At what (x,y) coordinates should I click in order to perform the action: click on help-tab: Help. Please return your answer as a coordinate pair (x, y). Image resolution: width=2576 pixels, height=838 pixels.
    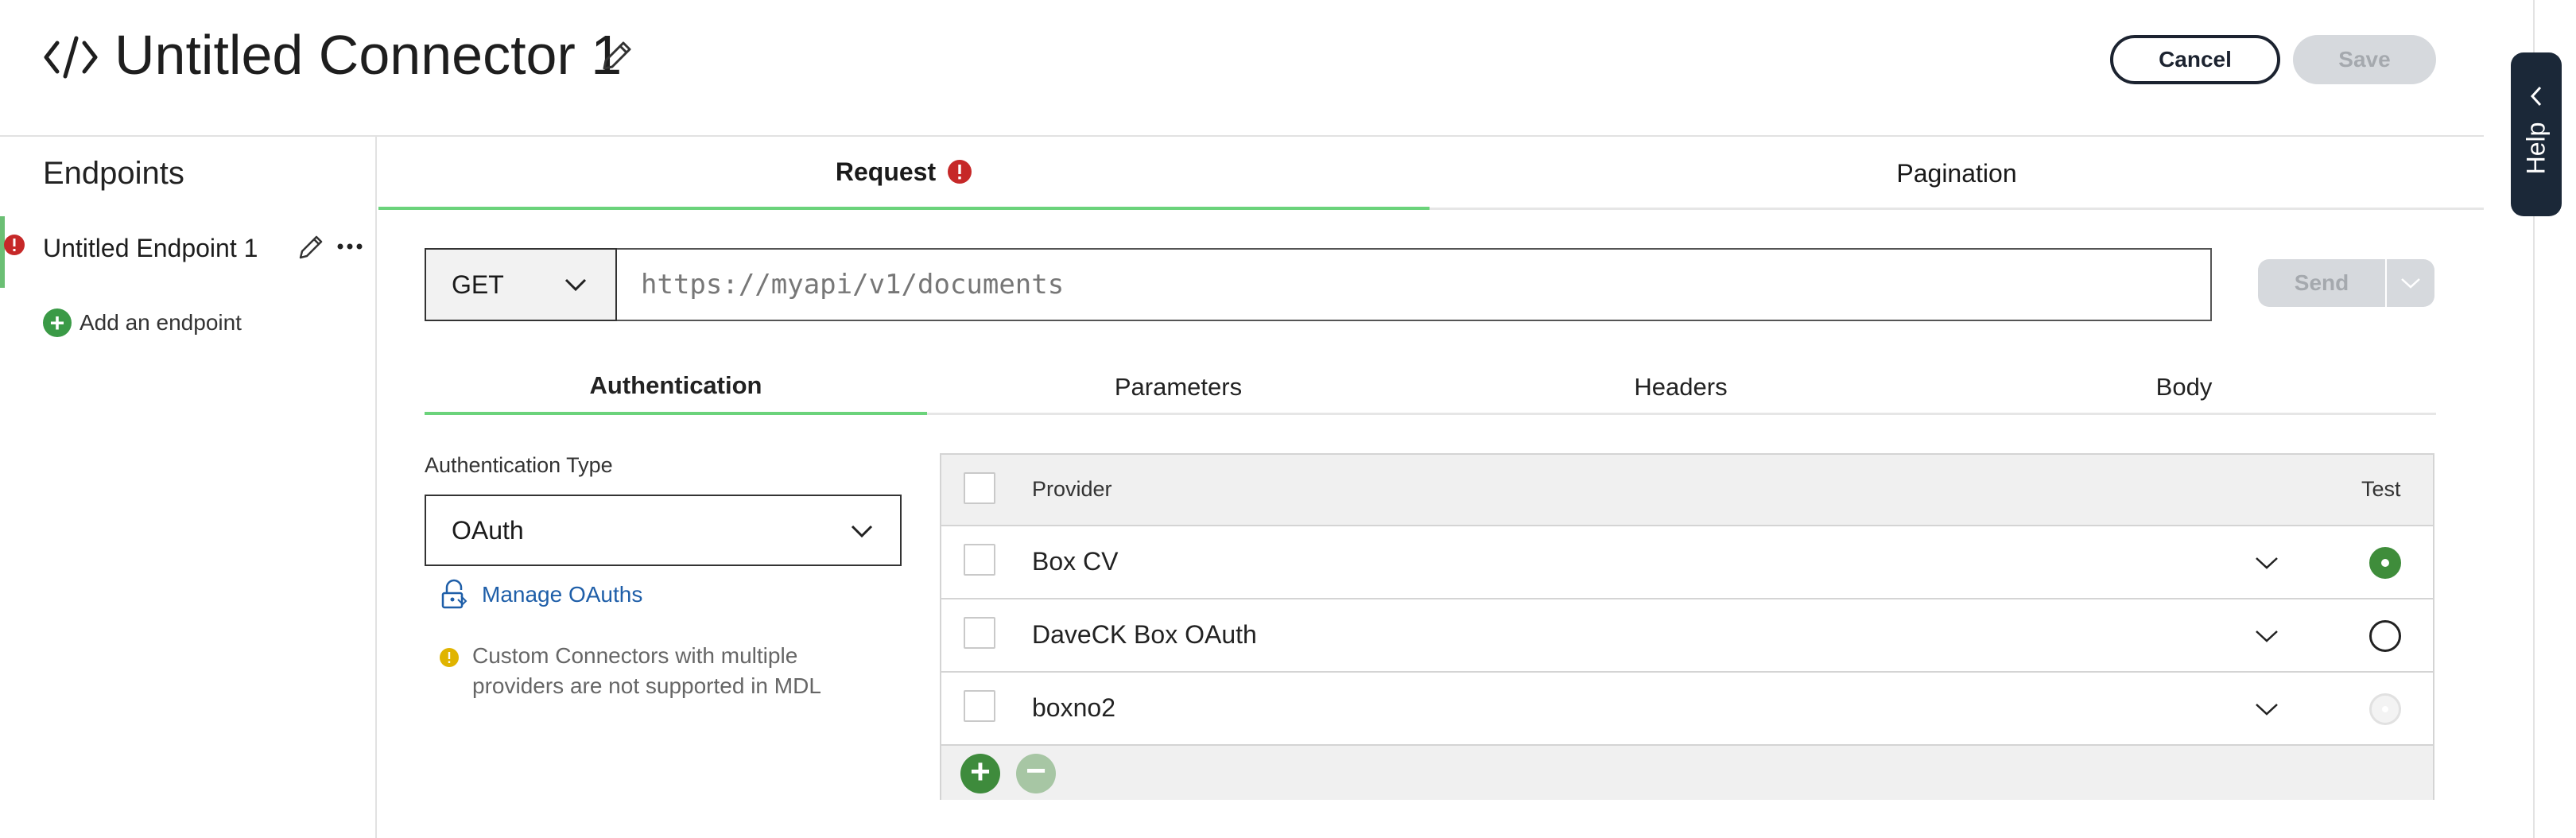
    Looking at the image, I should click on (2536, 134).